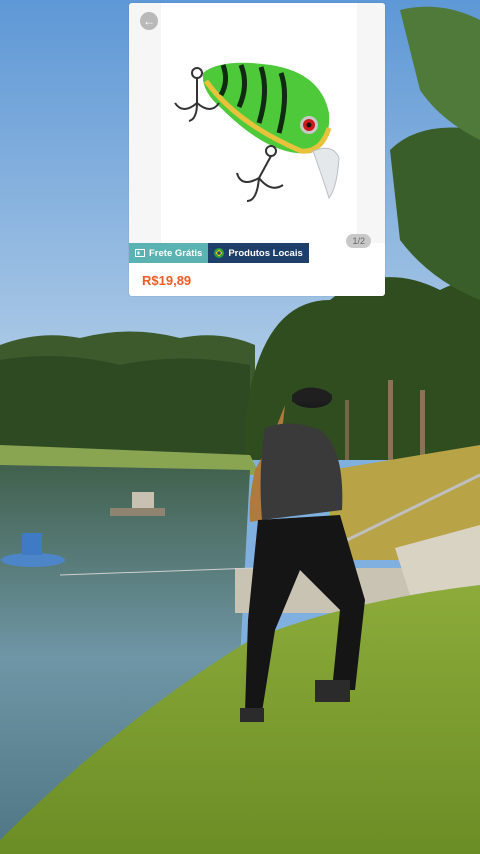 The image size is (480, 854). I want to click on badge-row: Frete Grátis Produtos Locais, so click(219, 253).